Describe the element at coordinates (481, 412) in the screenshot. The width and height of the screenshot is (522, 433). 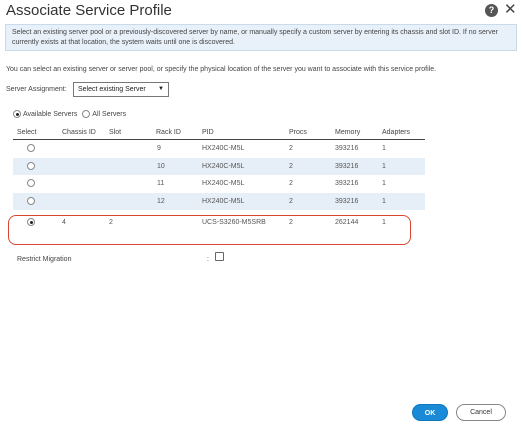
I see `cancel-button: Cancel` at that location.